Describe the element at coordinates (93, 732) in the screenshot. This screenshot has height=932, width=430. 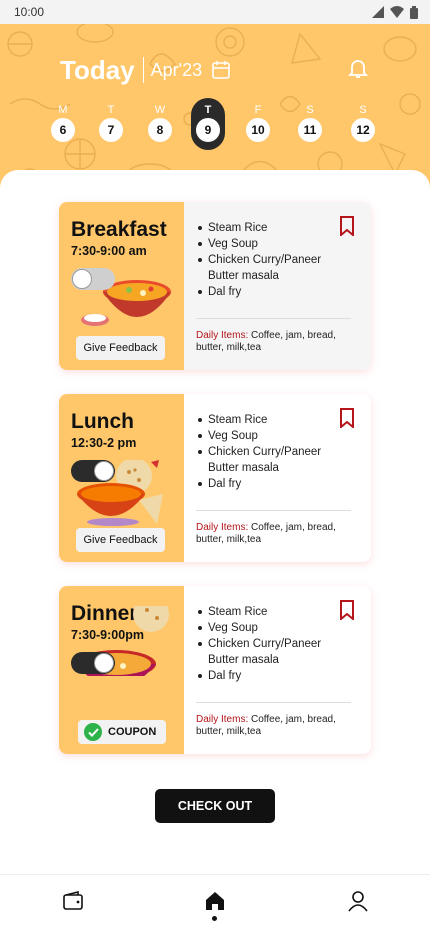
I see `check-circle-icon` at that location.